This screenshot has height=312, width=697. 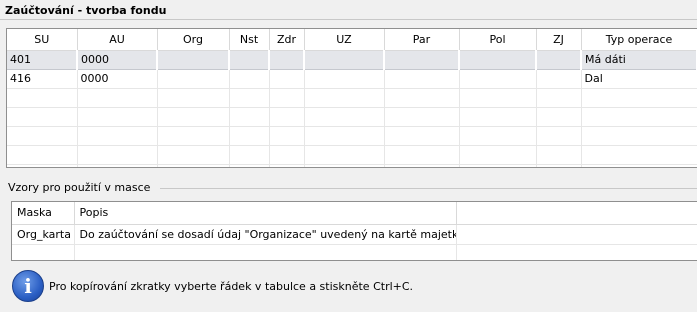 What do you see at coordinates (42, 79) in the screenshot?
I see `cell-su: 416` at bounding box center [42, 79].